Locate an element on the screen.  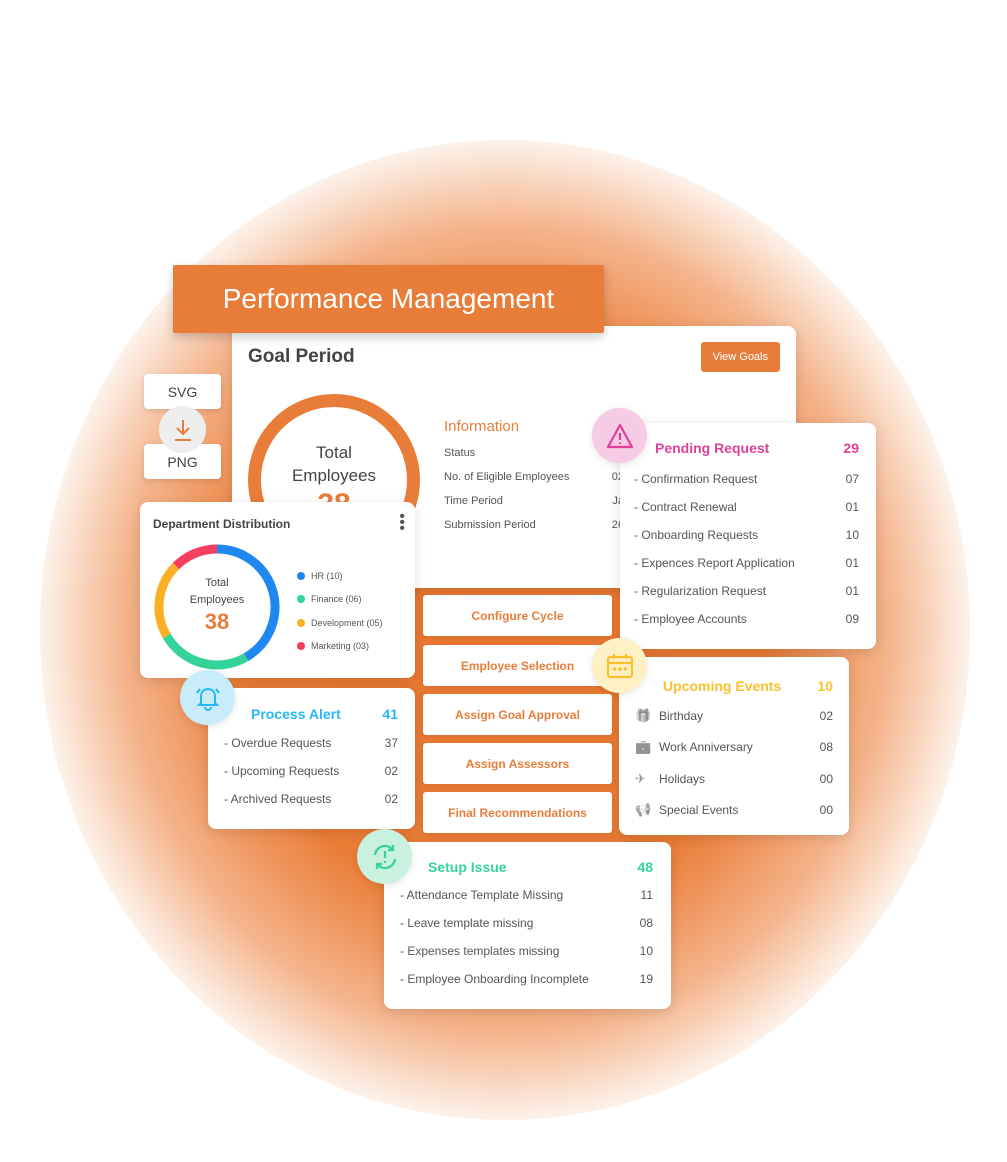
pending-count: 29 is located at coordinates (851, 448).